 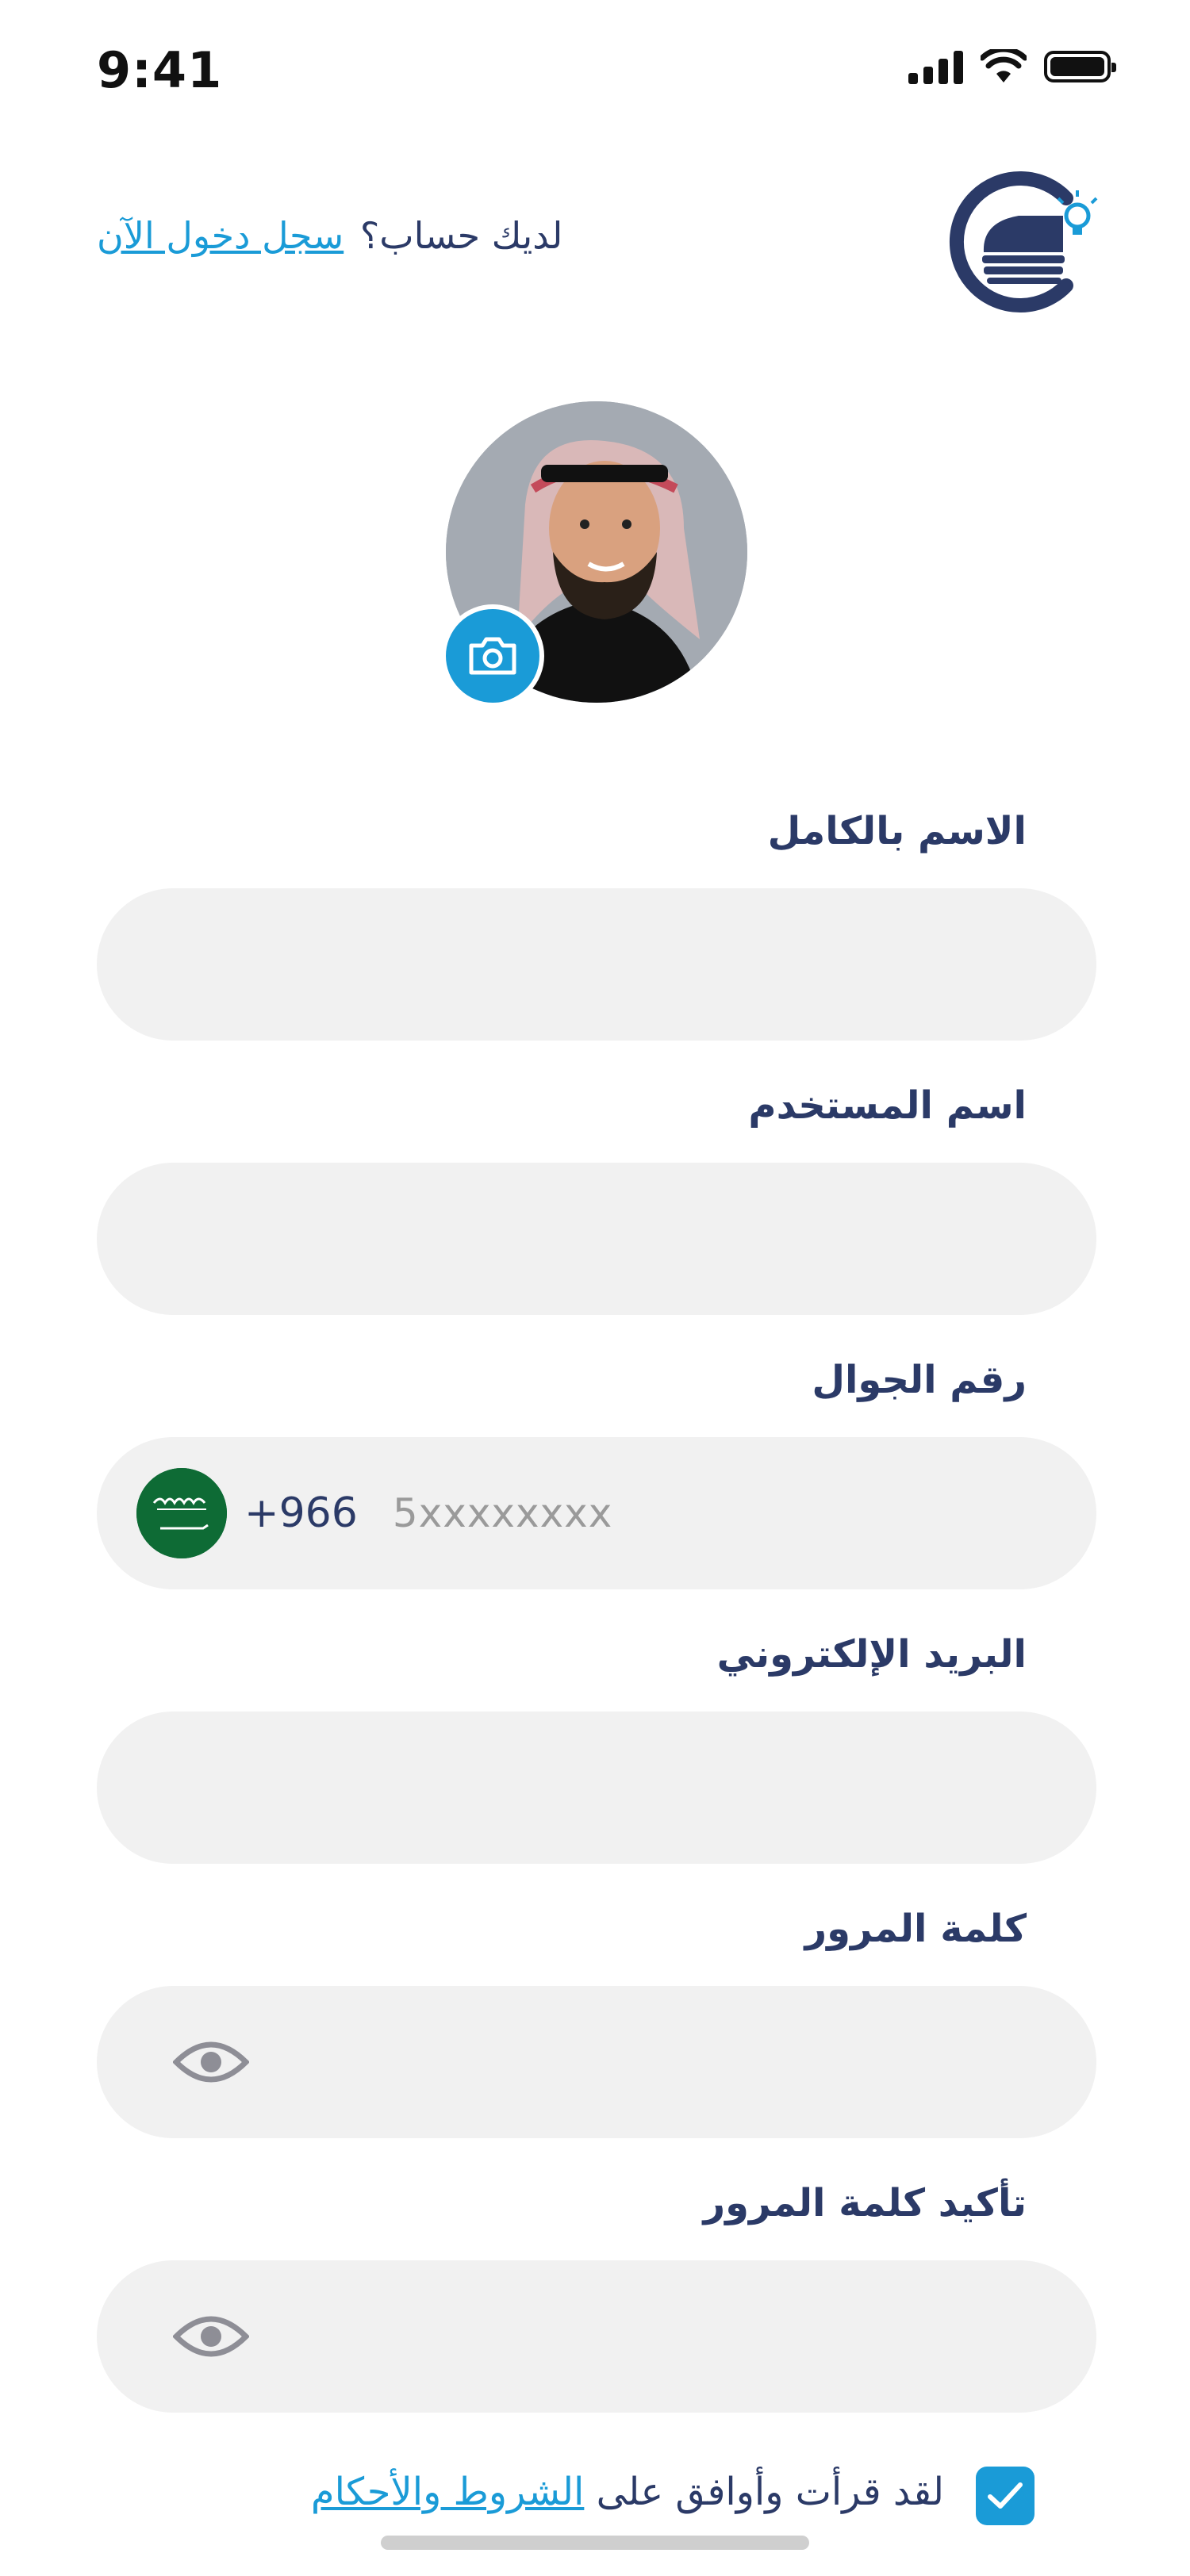 What do you see at coordinates (595, 72) in the screenshot?
I see `status-bar: 9:41` at bounding box center [595, 72].